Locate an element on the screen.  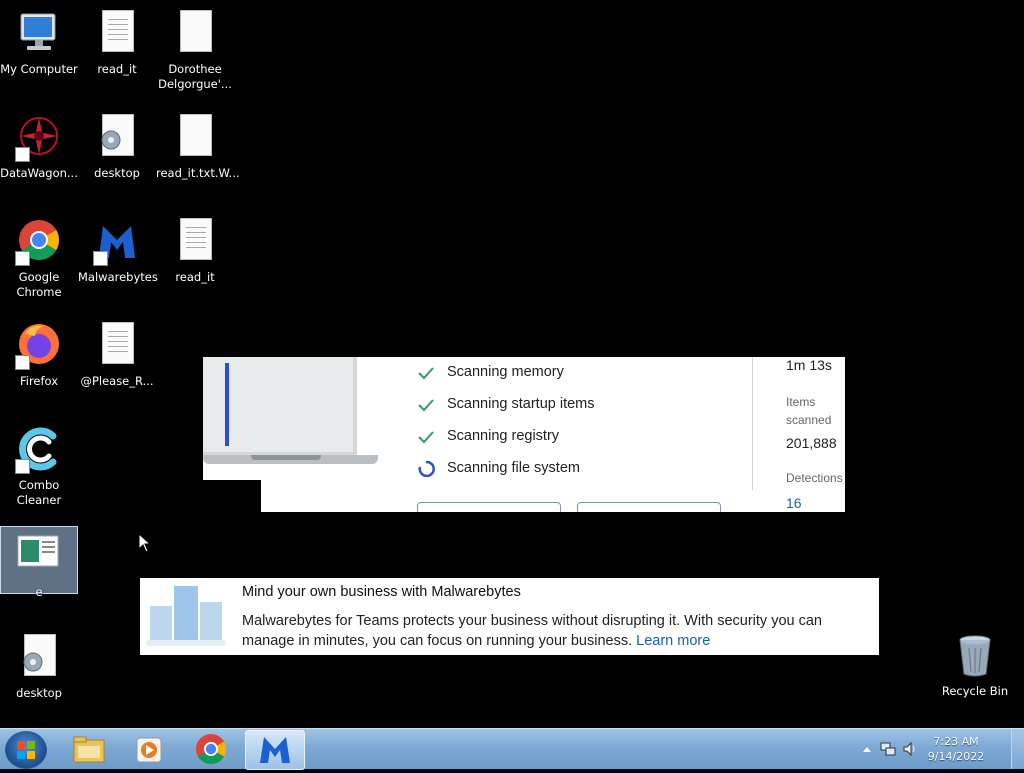
detections-label: Detections is located at coordinates (814, 478).